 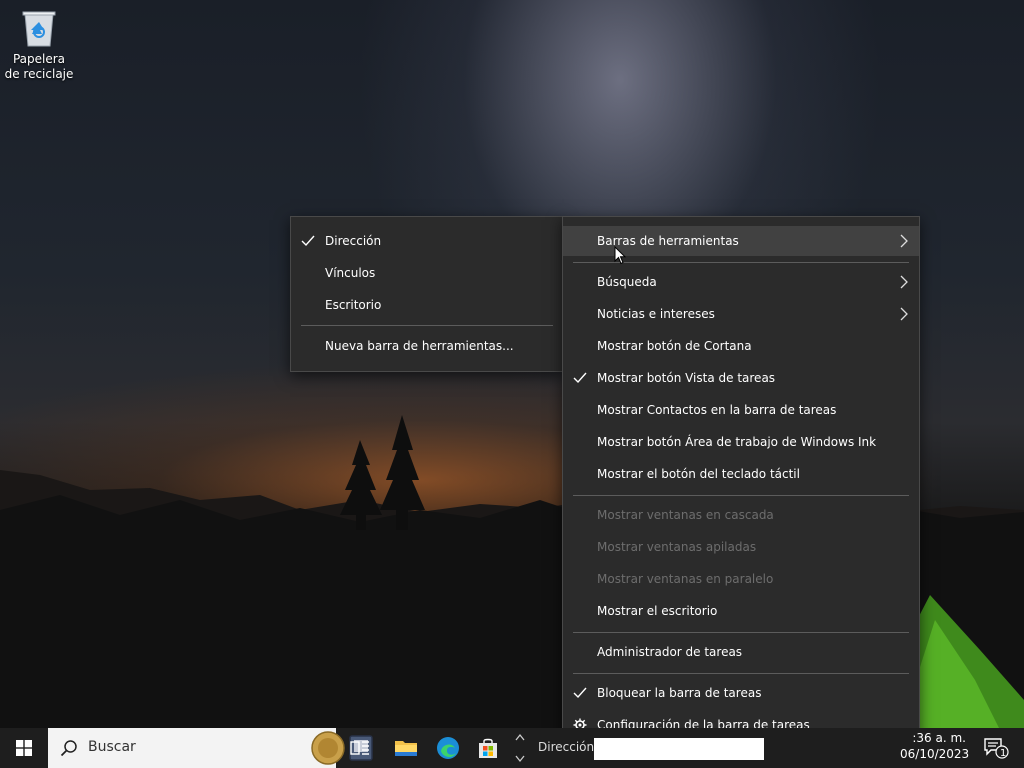 What do you see at coordinates (939, 738) in the screenshot?
I see `clock-time: :36 a. m.` at bounding box center [939, 738].